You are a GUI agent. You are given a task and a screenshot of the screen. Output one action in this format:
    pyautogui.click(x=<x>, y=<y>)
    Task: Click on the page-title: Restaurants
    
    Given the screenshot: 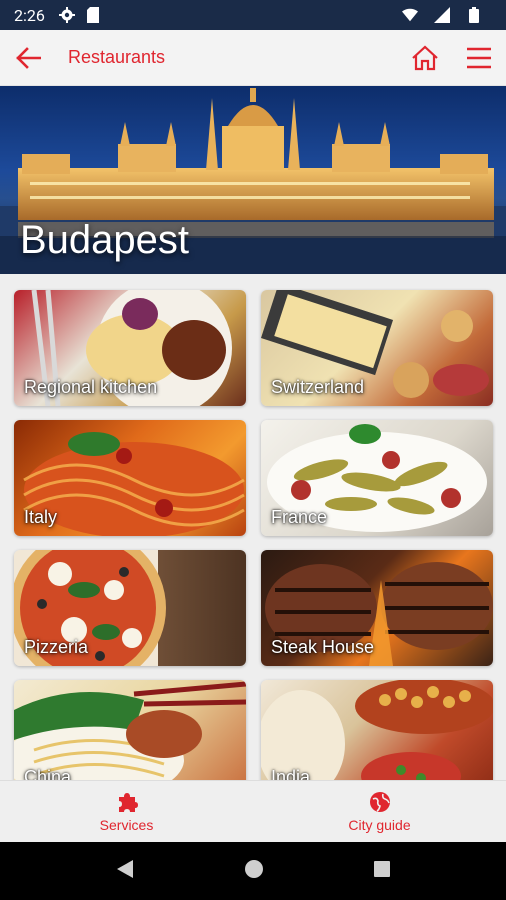 What is the action you would take?
    pyautogui.click(x=117, y=57)
    